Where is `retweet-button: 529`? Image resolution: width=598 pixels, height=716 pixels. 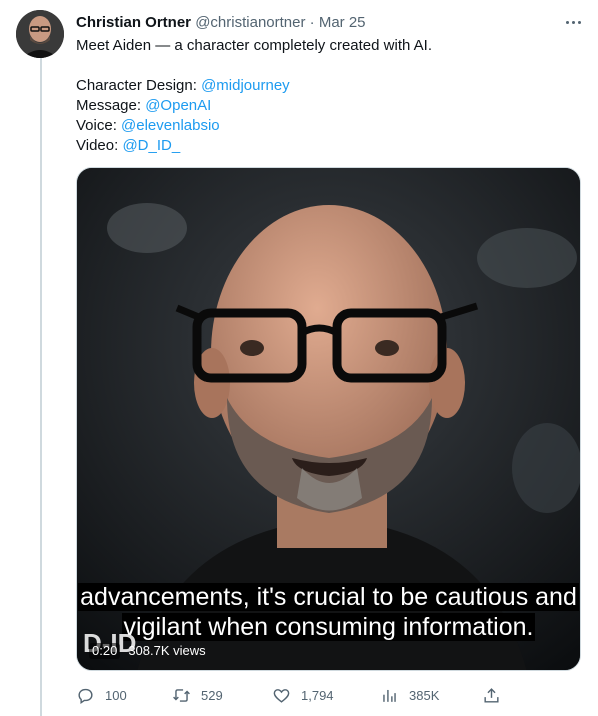
retweet-button: 529 is located at coordinates (197, 695).